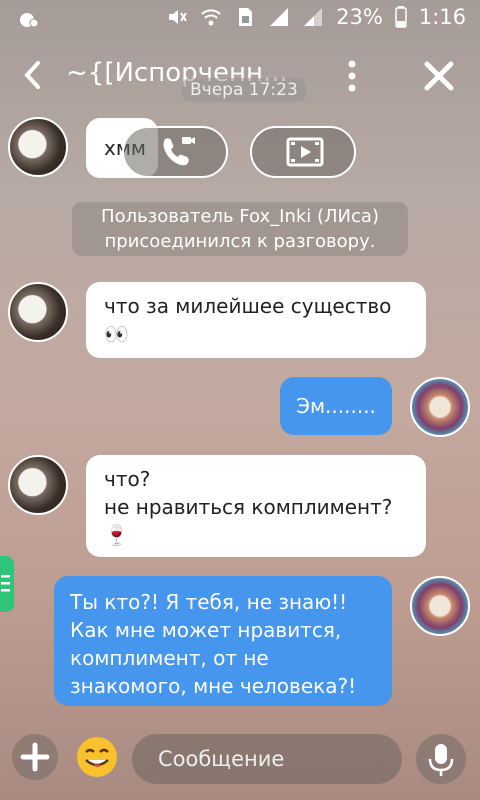 The height and width of the screenshot is (800, 480). I want to click on menu-icon, so click(5, 583).